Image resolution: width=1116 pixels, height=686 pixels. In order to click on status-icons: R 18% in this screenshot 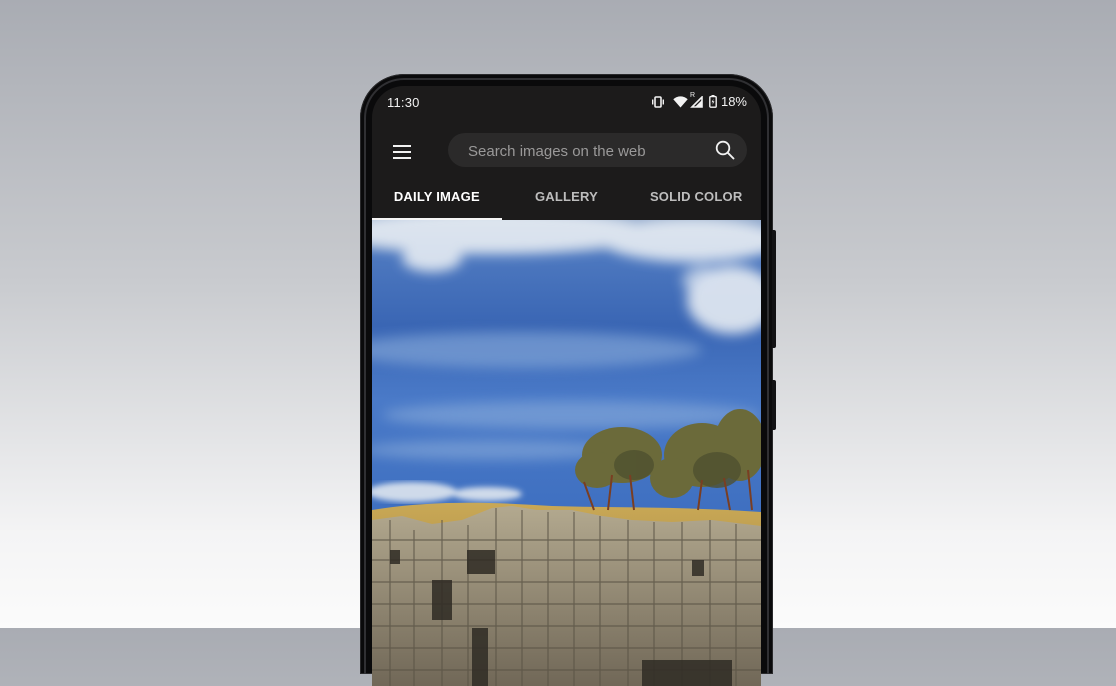, I will do `click(699, 100)`.